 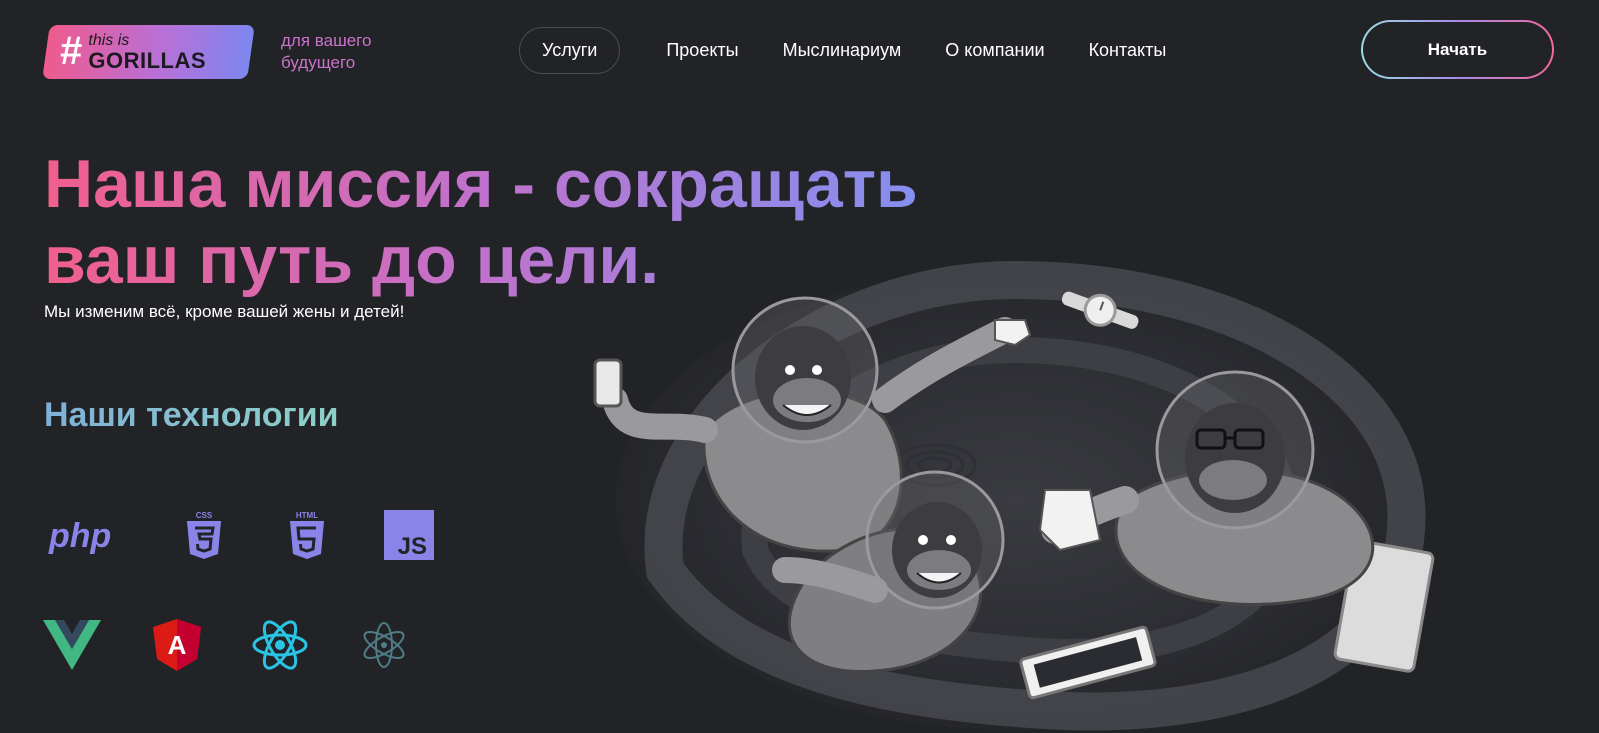 What do you see at coordinates (326, 51) in the screenshot?
I see `tagline: для вашего будущего` at bounding box center [326, 51].